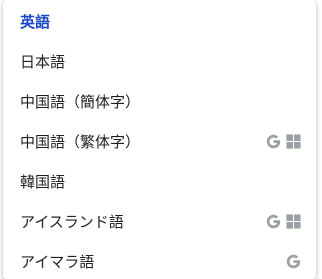 The width and height of the screenshot is (322, 279). What do you see at coordinates (80, 101) in the screenshot?
I see `language-label: 中国語（簡体字）` at bounding box center [80, 101].